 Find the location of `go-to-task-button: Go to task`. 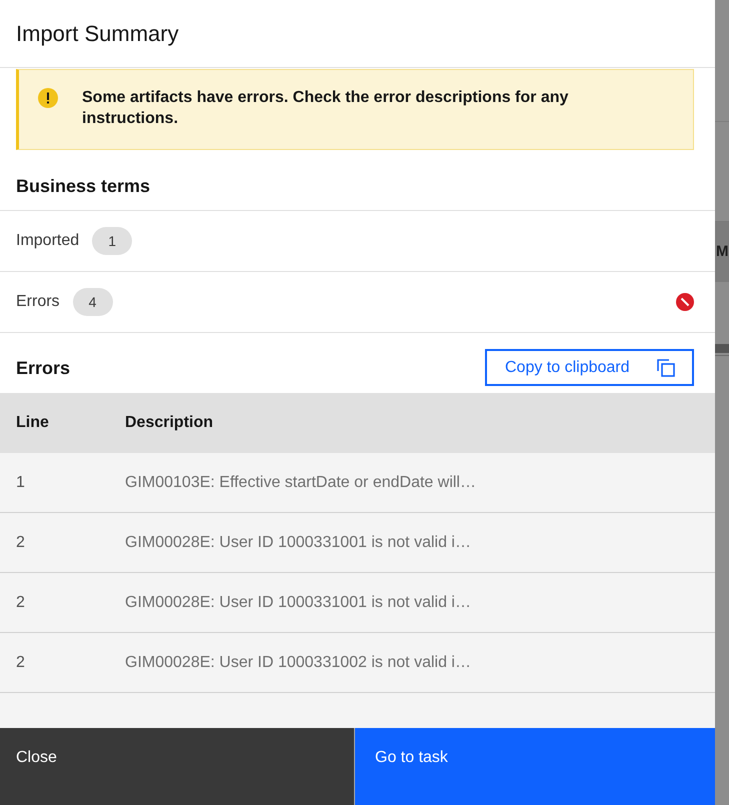

go-to-task-button: Go to task is located at coordinates (534, 766).